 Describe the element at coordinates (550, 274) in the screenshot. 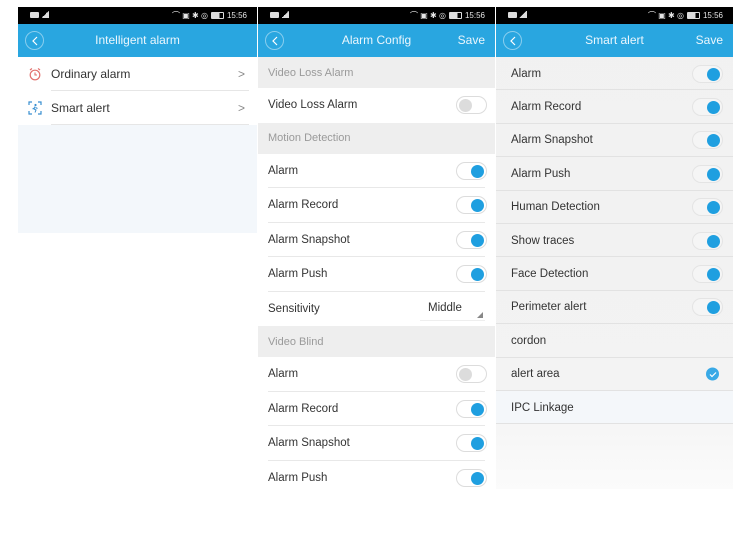

I see `setting-label: Face Detection` at that location.